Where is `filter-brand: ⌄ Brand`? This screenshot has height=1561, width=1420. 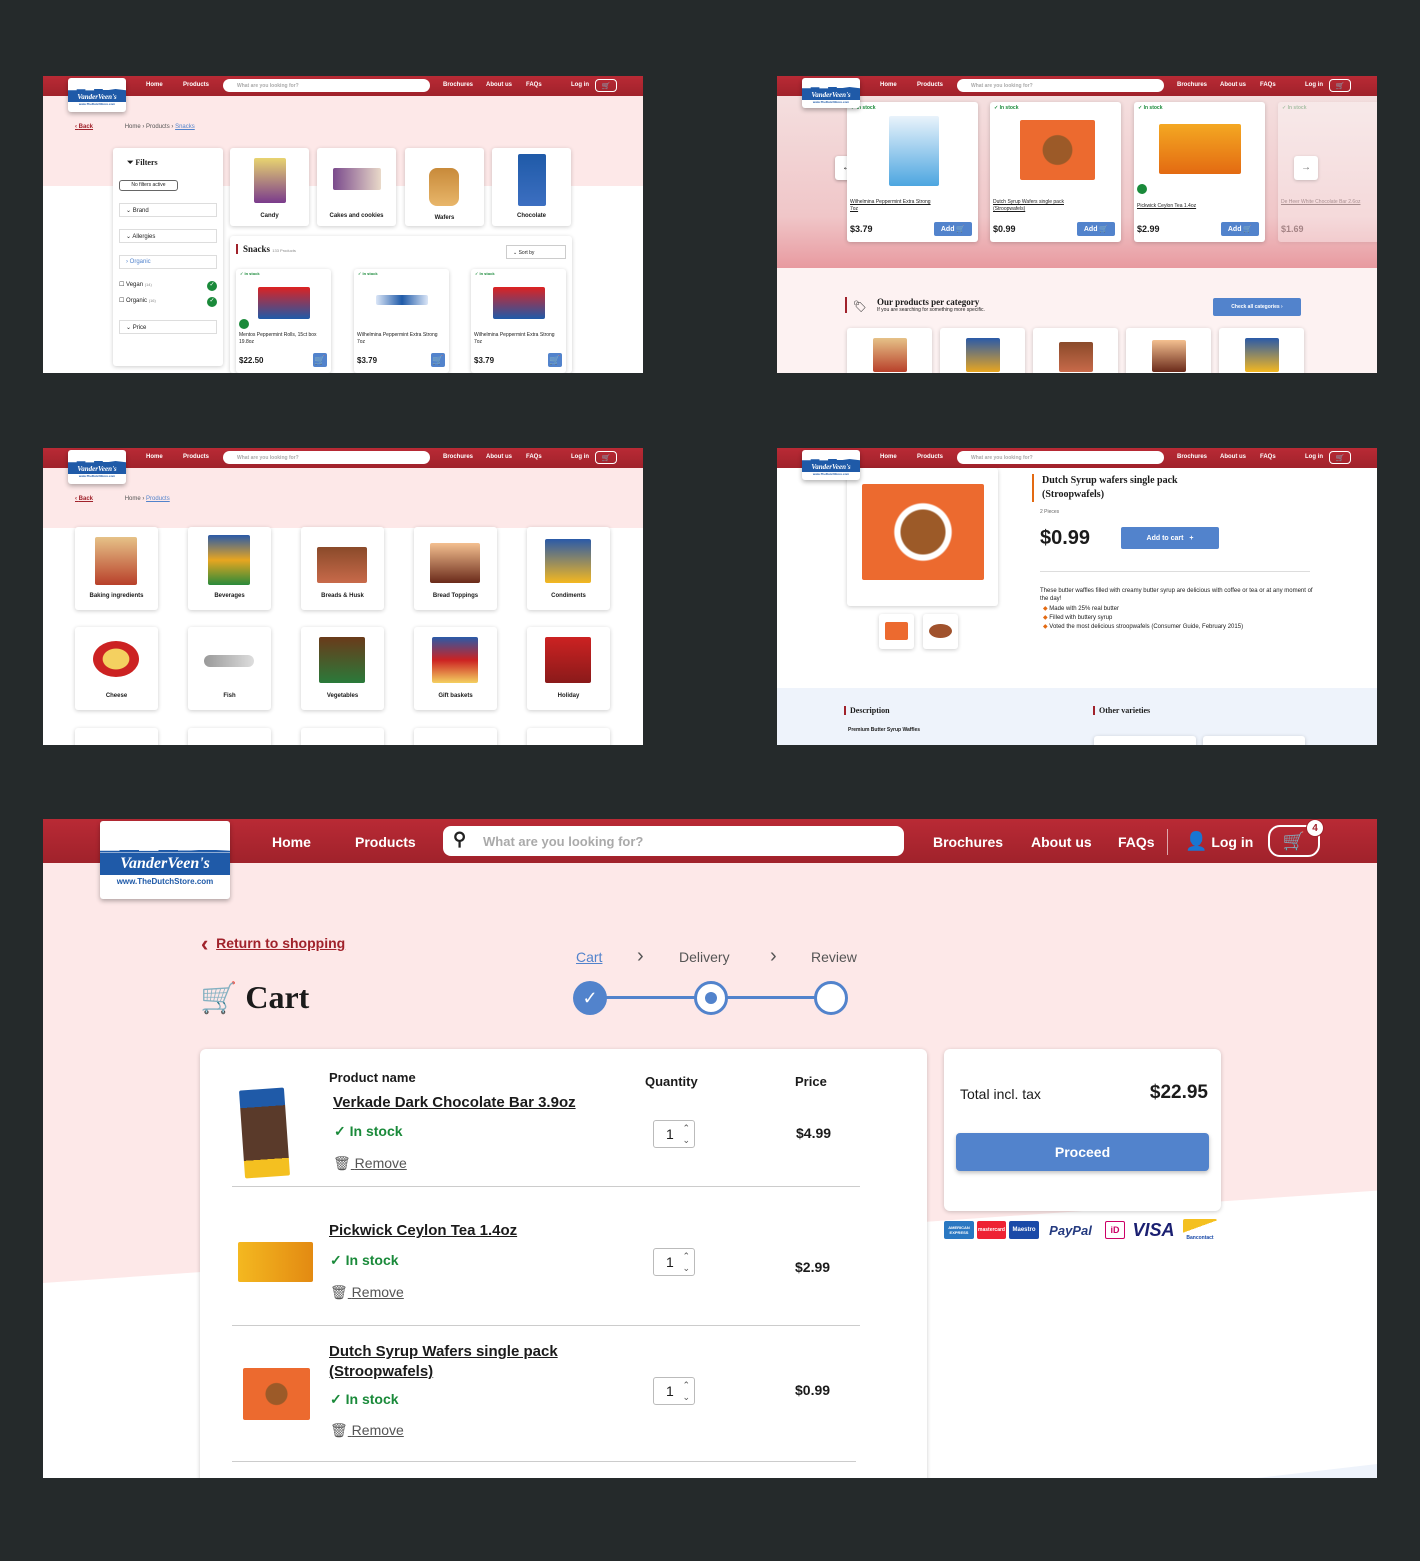
filter-brand: ⌄ Brand is located at coordinates (168, 210).